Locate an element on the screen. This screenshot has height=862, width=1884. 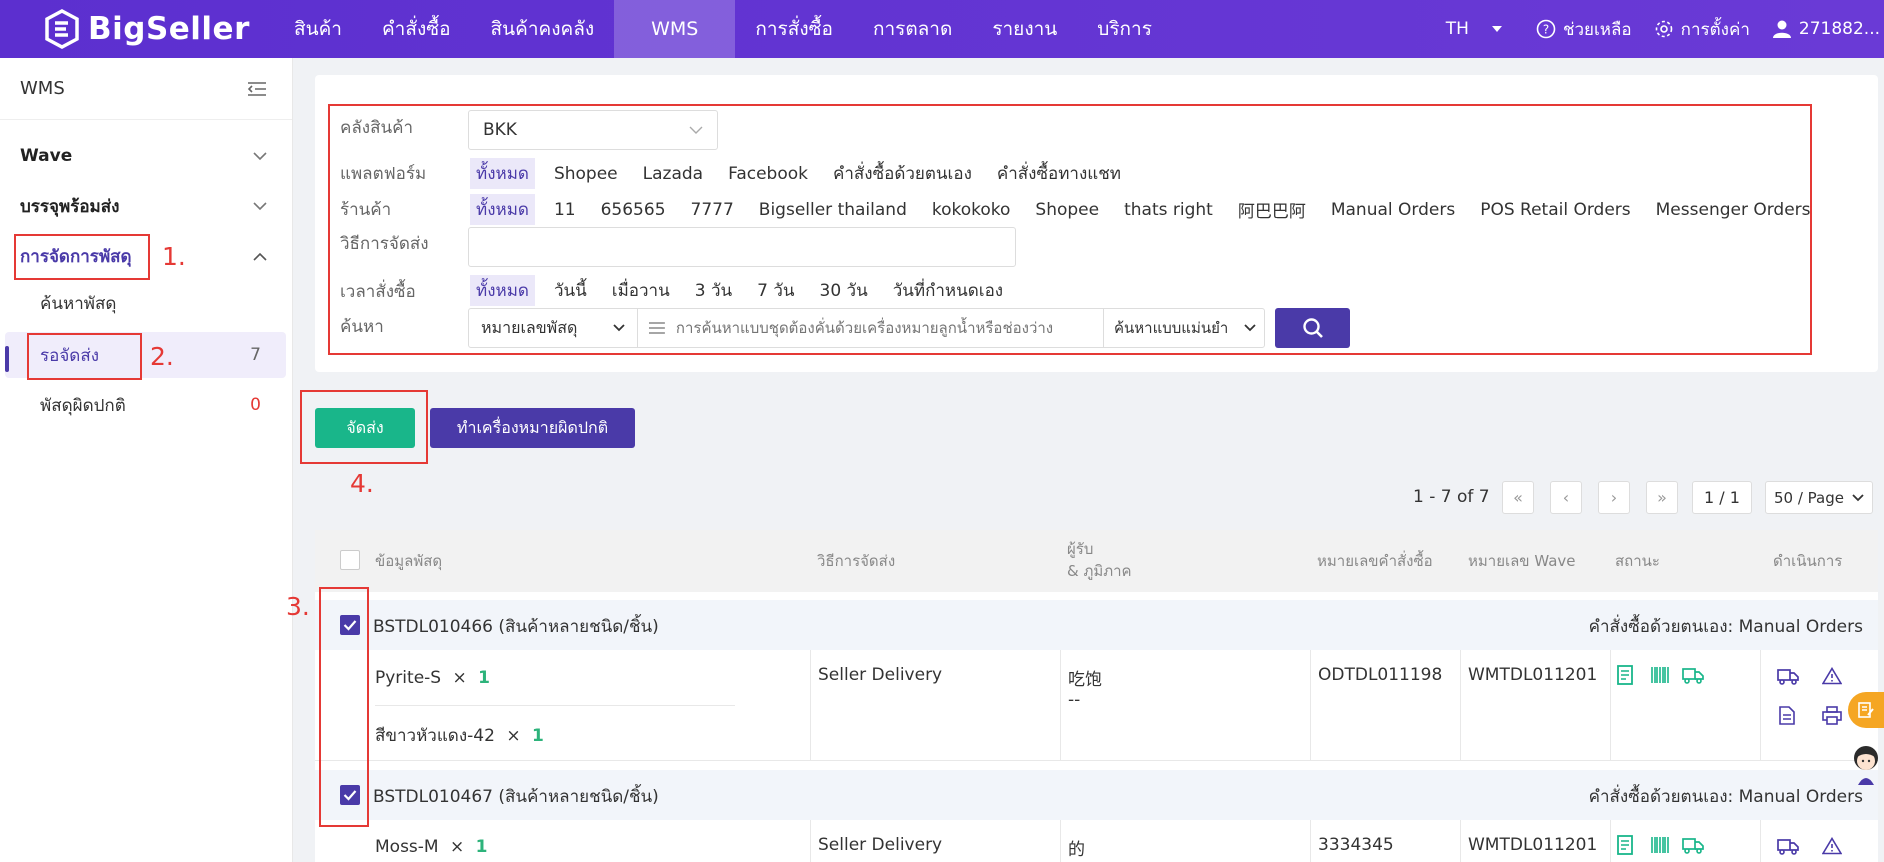
item-name: สีขาวหัวแดง-42 × 1 is located at coordinates (459, 735).